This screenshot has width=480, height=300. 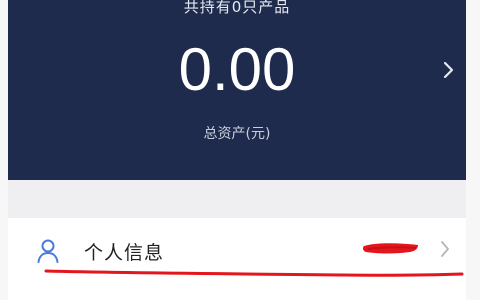 I want to click on section-gap, so click(x=237, y=199).